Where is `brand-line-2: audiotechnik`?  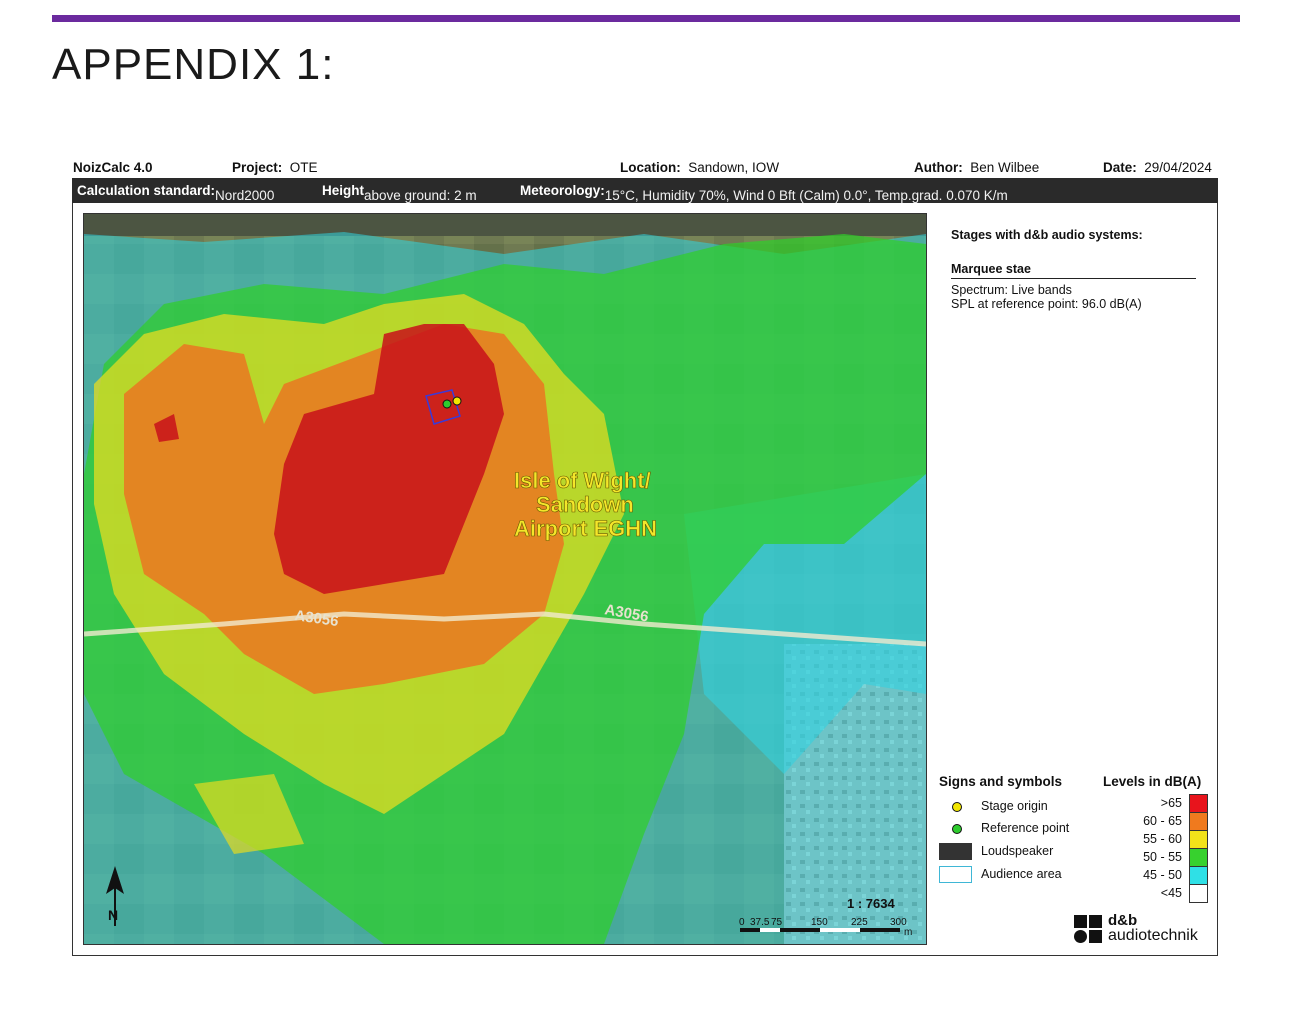
brand-line-2: audiotechnik is located at coordinates (1153, 935).